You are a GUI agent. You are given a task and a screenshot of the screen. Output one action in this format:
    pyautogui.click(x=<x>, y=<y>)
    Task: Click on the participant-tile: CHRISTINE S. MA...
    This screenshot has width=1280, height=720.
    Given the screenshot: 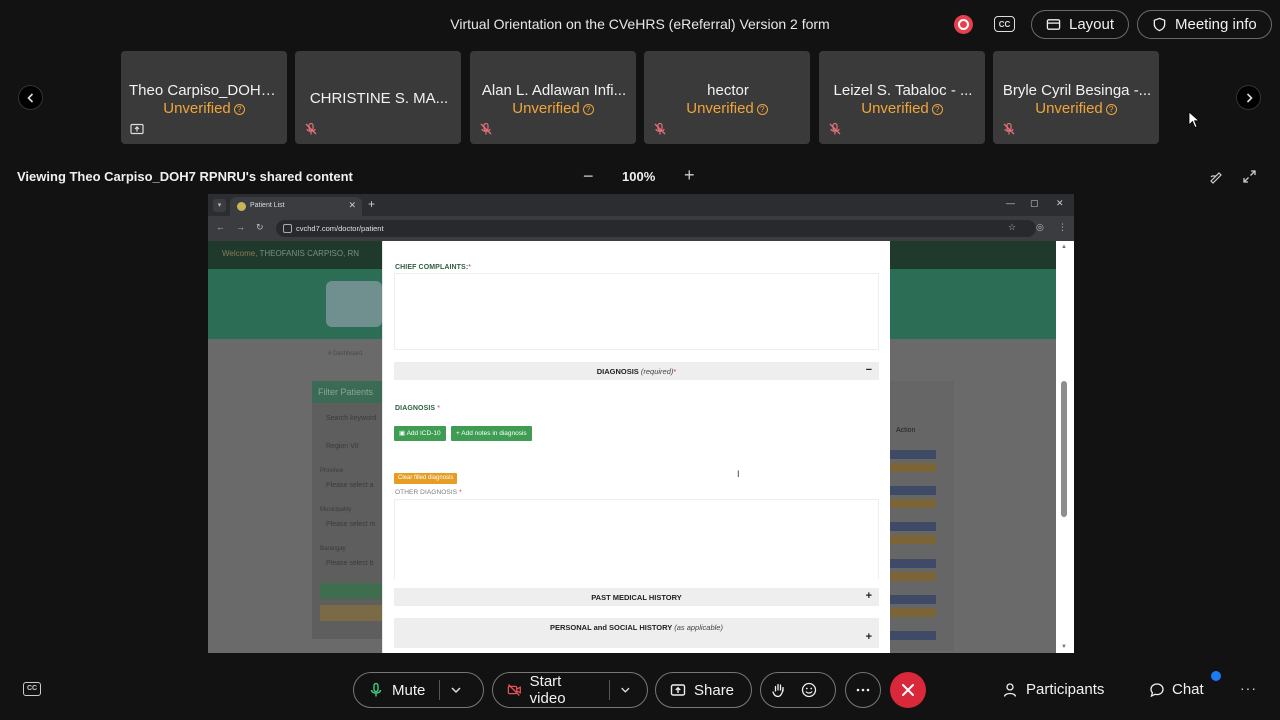 What is the action you would take?
    pyautogui.click(x=378, y=97)
    